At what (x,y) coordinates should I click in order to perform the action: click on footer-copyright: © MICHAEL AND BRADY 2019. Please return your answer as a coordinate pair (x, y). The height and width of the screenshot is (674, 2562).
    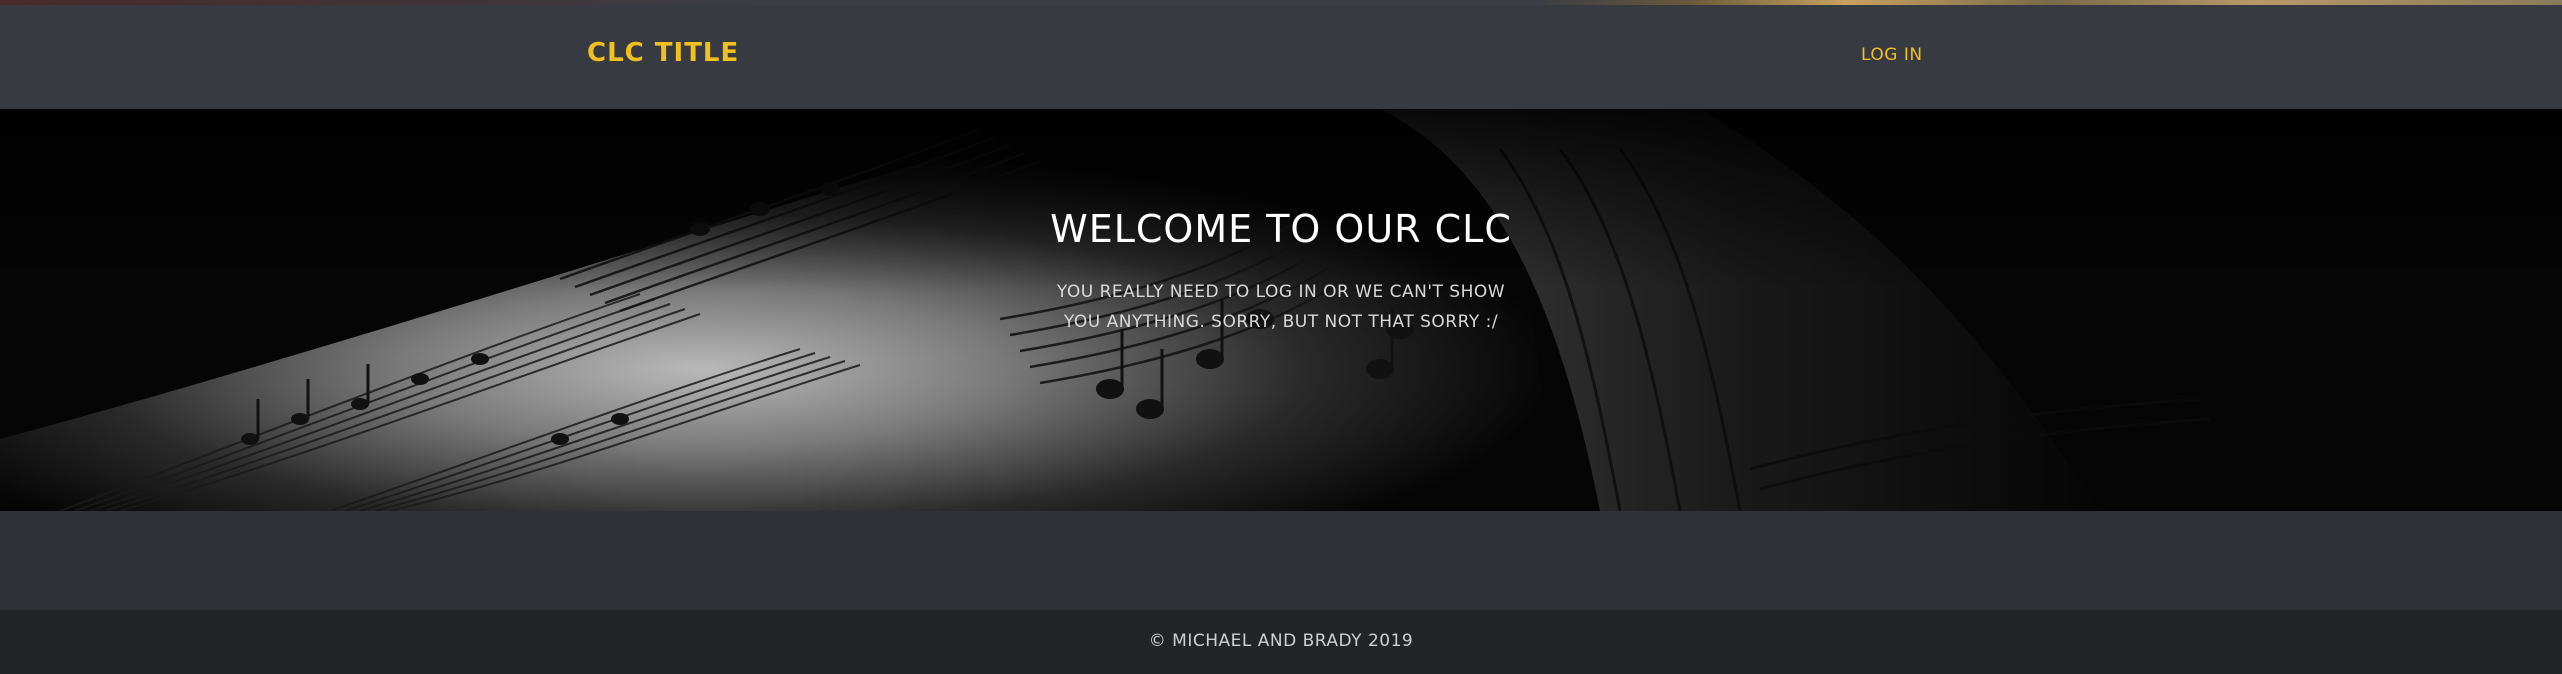
    Looking at the image, I should click on (1281, 641).